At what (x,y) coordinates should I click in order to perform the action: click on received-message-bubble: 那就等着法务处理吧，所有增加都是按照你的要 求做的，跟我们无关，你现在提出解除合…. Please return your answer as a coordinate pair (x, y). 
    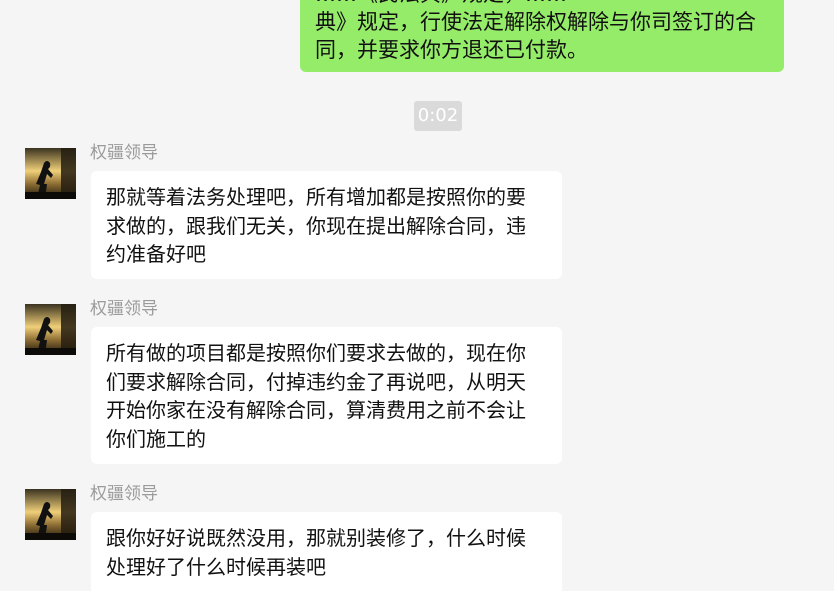
    Looking at the image, I should click on (326, 225).